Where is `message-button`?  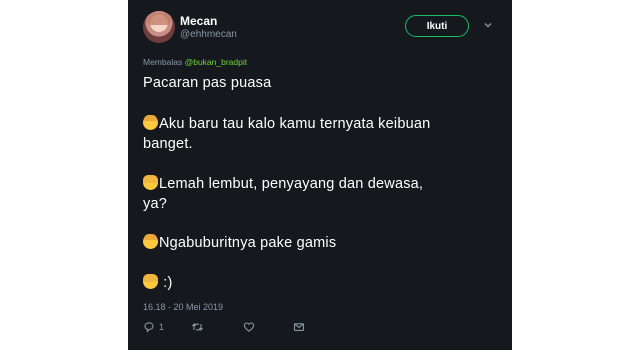 message-button is located at coordinates (299, 327).